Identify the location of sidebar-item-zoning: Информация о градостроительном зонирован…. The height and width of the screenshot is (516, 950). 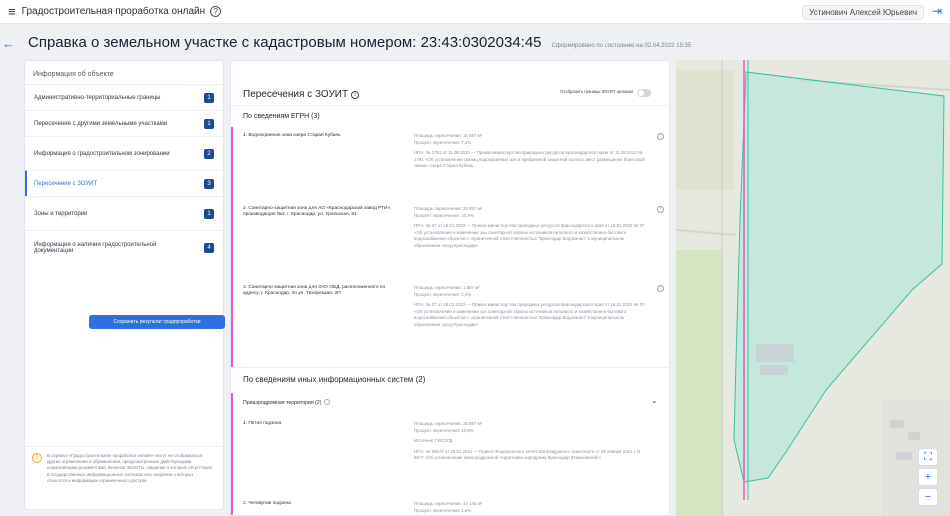
(124, 153).